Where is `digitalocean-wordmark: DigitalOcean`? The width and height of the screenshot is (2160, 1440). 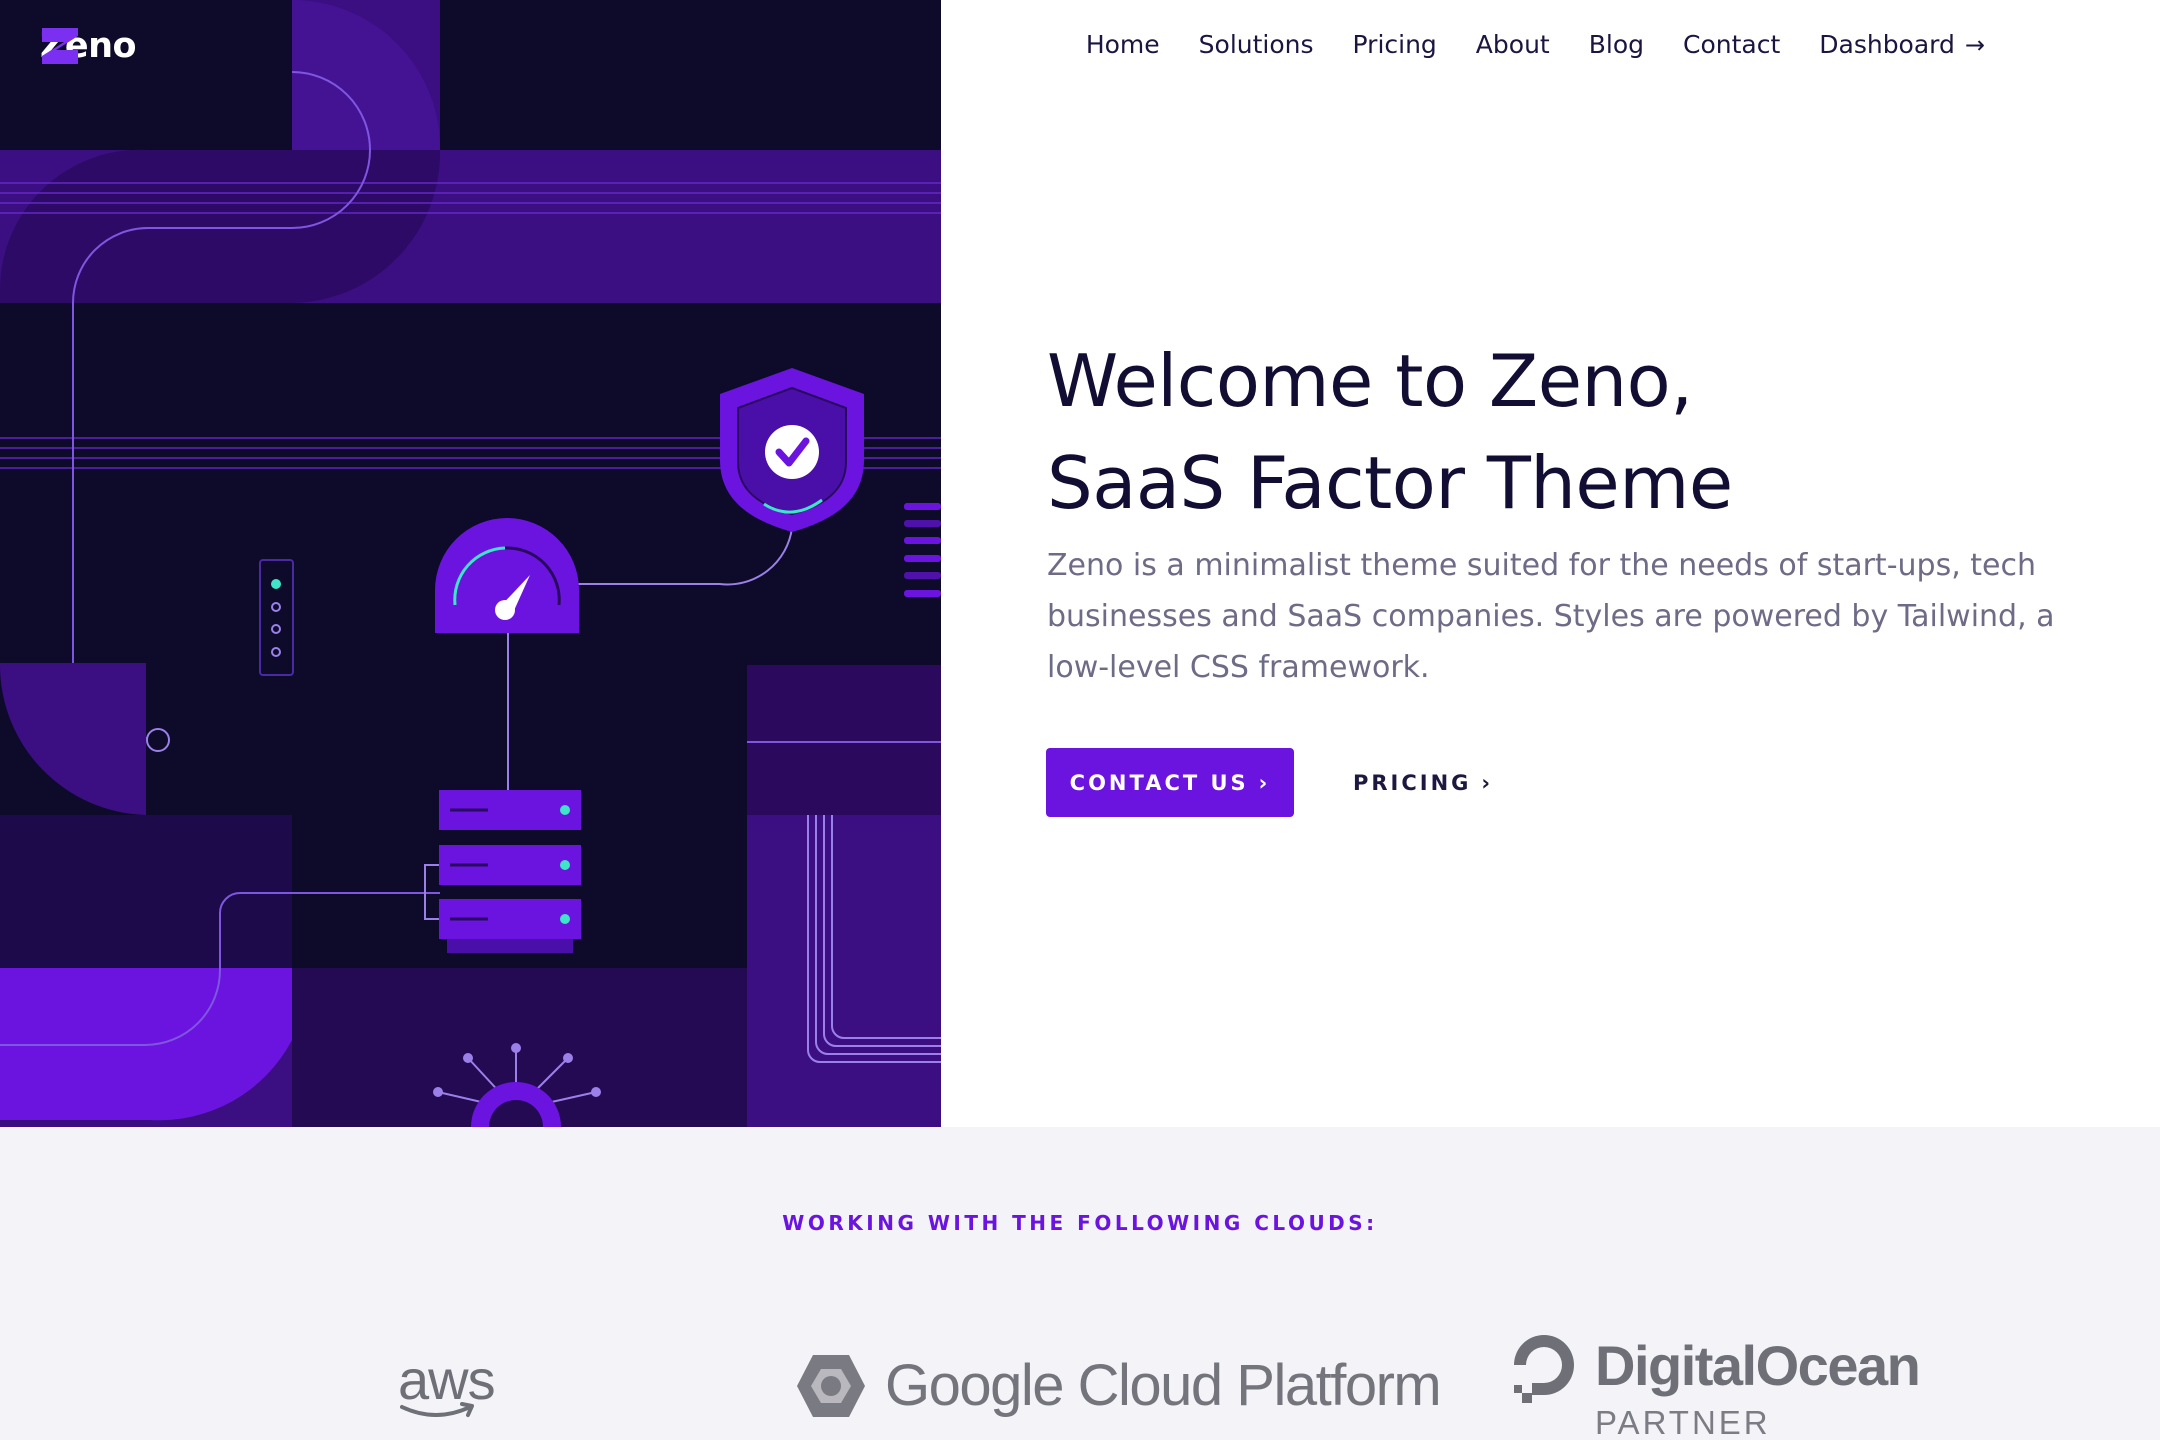
digitalocean-wordmark: DigitalOcean is located at coordinates (1758, 1365).